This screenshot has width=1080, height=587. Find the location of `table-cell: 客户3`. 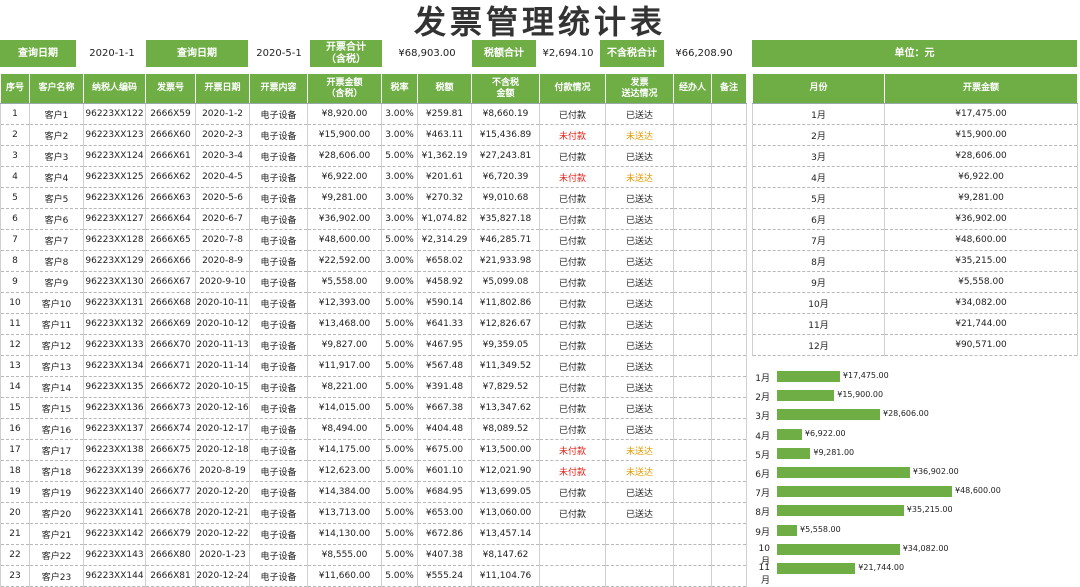

table-cell: 客户3 is located at coordinates (56, 156).